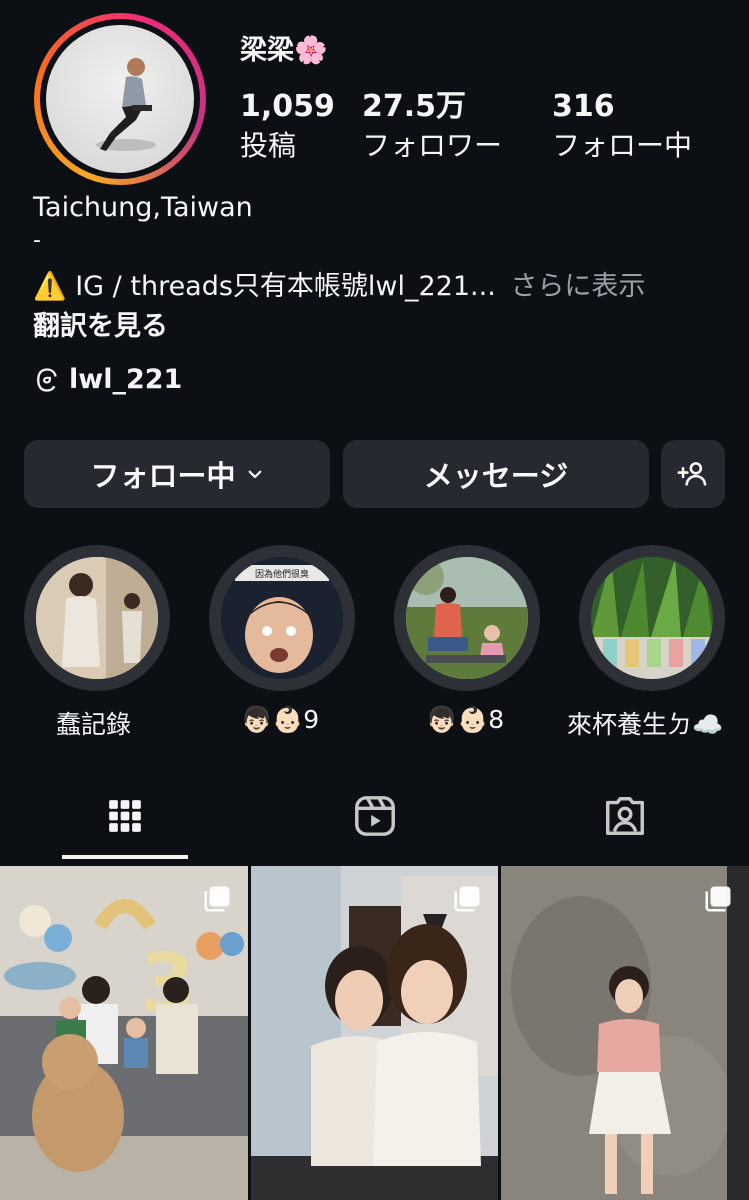 This screenshot has width=749, height=1200. Describe the element at coordinates (143, 207) in the screenshot. I see `bio-location: Taichung,Taiwan` at that location.